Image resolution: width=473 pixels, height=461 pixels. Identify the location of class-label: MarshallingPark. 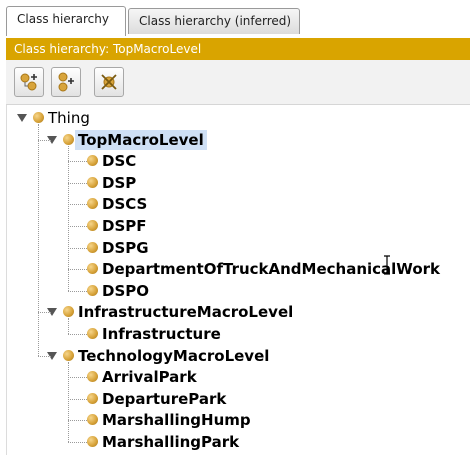
(171, 442).